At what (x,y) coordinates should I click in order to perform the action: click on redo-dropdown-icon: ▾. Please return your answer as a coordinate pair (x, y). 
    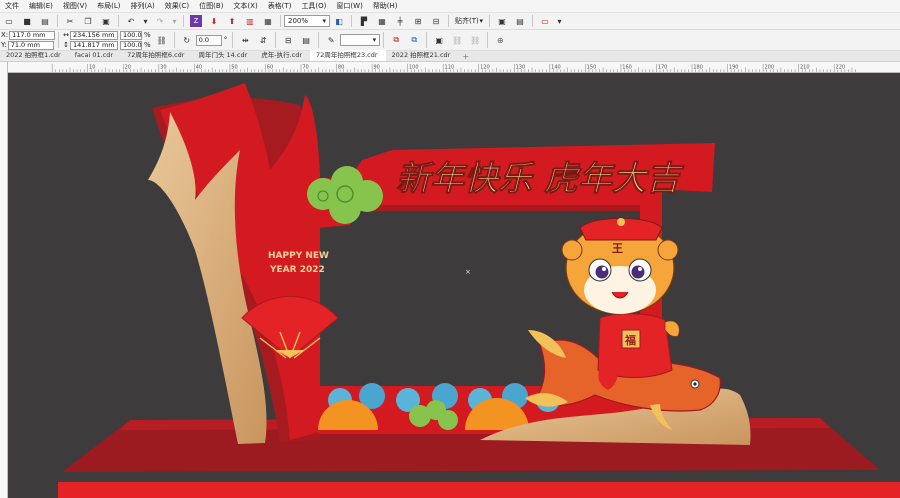
    Looking at the image, I should click on (174, 21).